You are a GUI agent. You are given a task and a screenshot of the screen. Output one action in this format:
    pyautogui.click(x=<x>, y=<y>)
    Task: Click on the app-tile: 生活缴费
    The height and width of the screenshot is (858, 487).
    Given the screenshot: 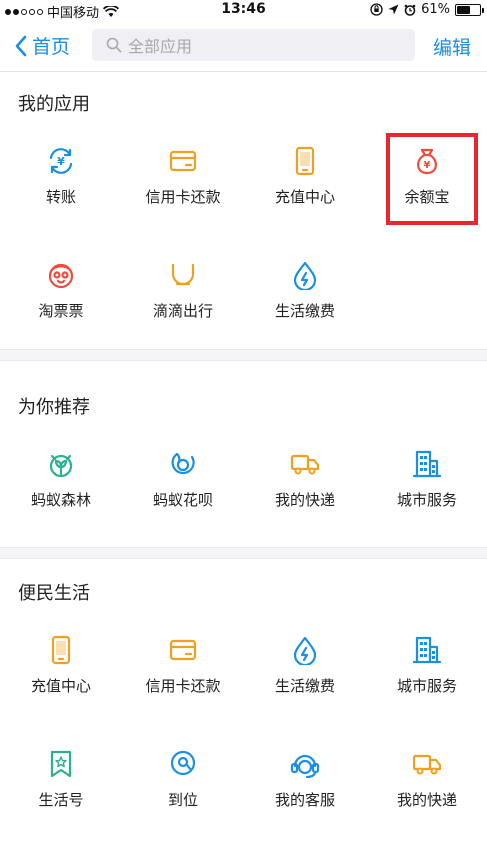 What is the action you would take?
    pyautogui.click(x=305, y=690)
    